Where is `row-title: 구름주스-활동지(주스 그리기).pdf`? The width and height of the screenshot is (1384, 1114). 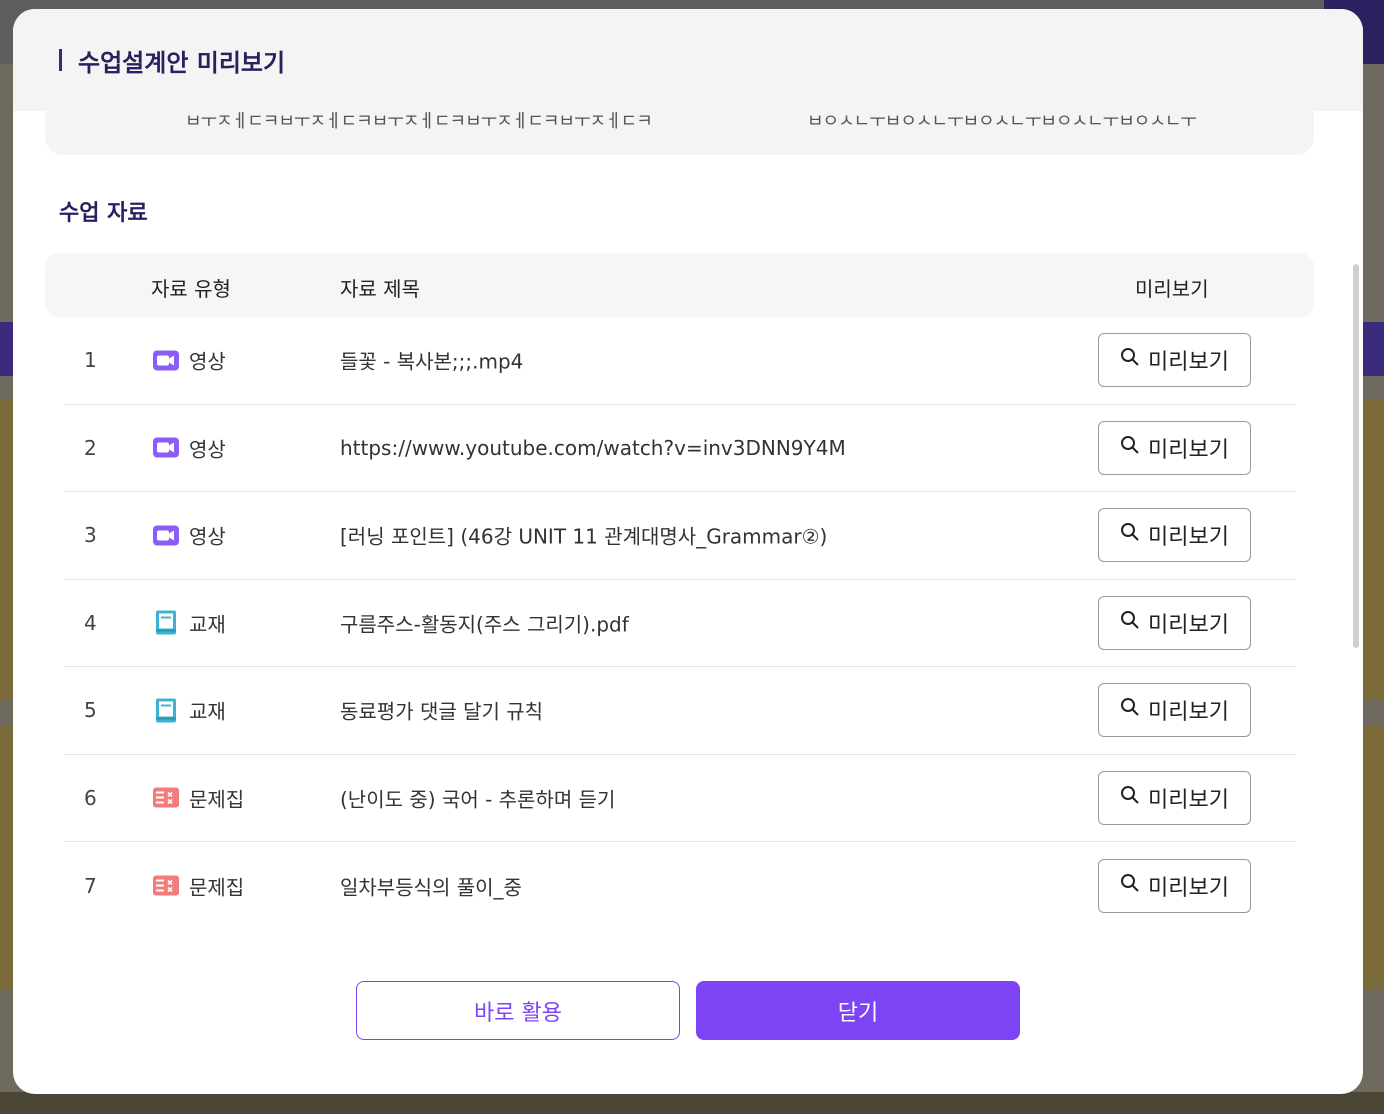 row-title: 구름주스-활동지(주스 그리기).pdf is located at coordinates (484, 624).